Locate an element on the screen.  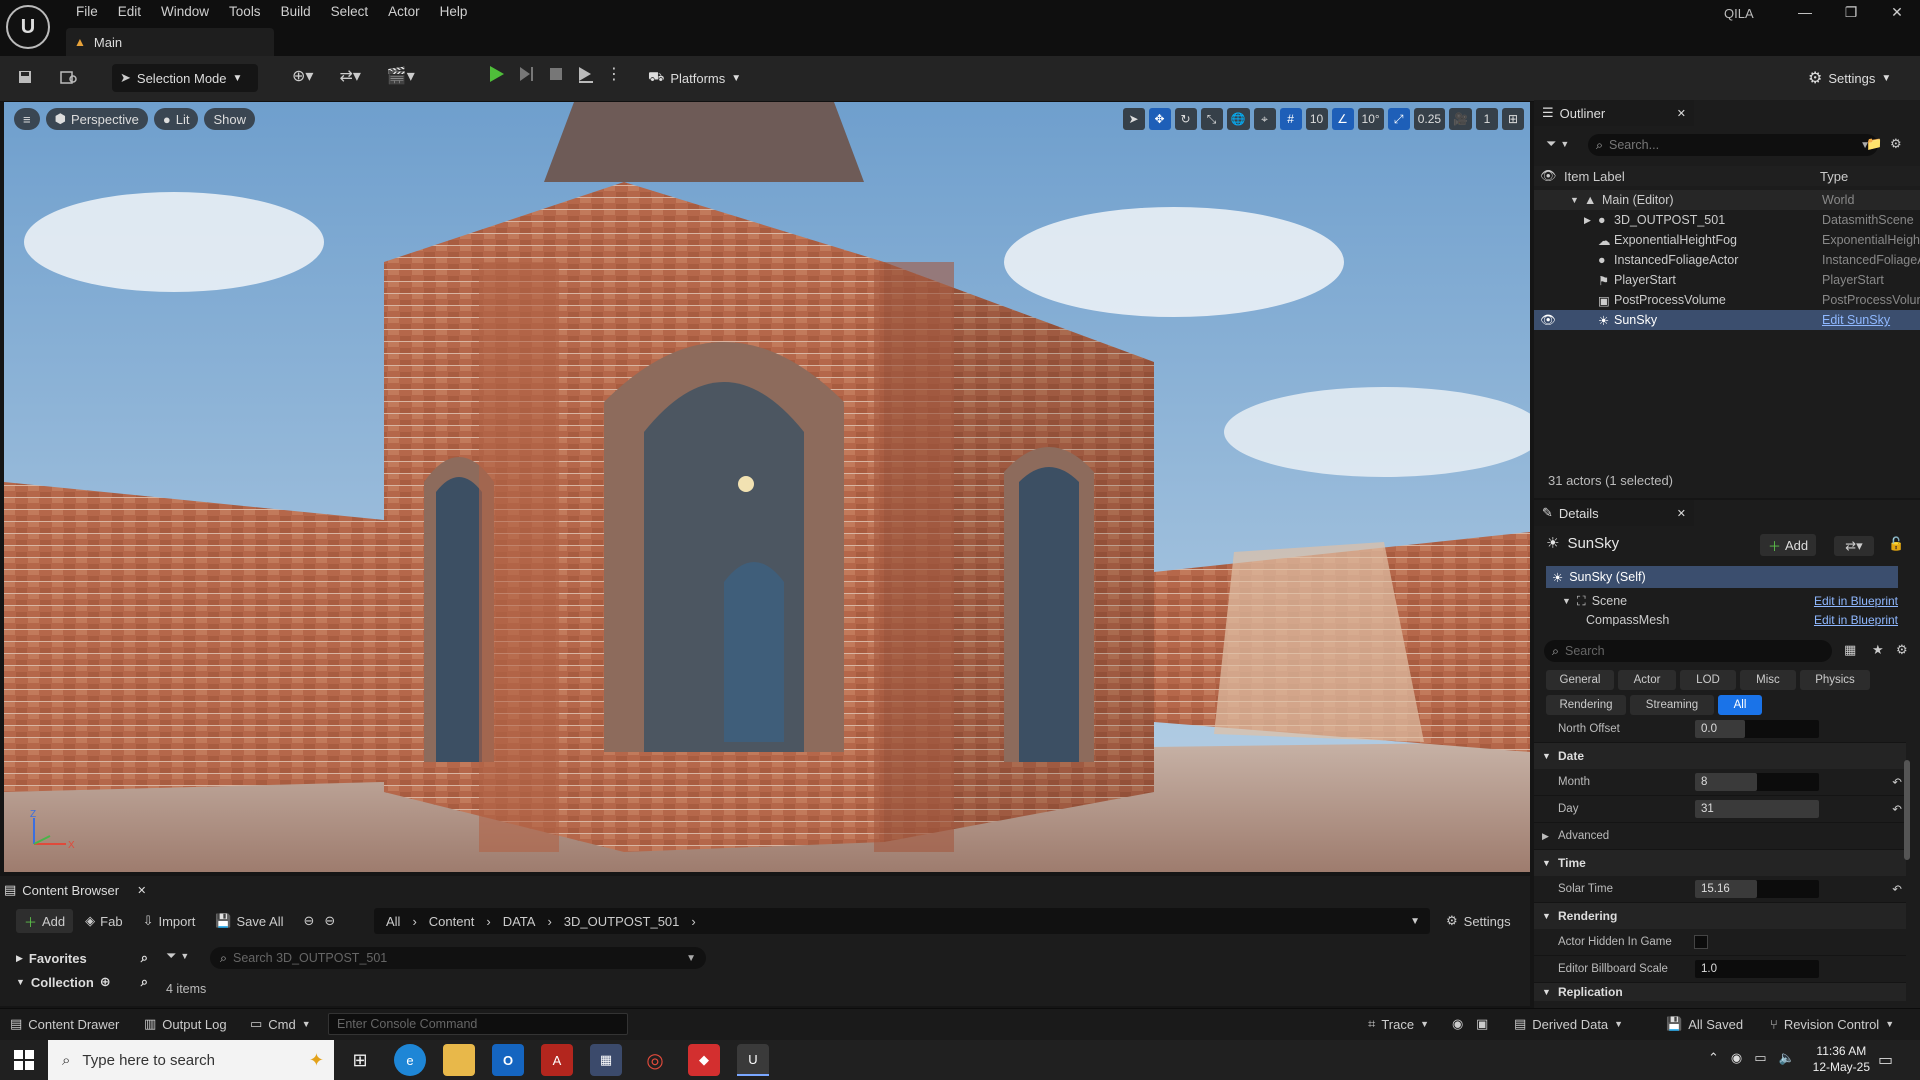
outliner-search-input: ⌕ Search... ▼ is located at coordinates (1733, 145).